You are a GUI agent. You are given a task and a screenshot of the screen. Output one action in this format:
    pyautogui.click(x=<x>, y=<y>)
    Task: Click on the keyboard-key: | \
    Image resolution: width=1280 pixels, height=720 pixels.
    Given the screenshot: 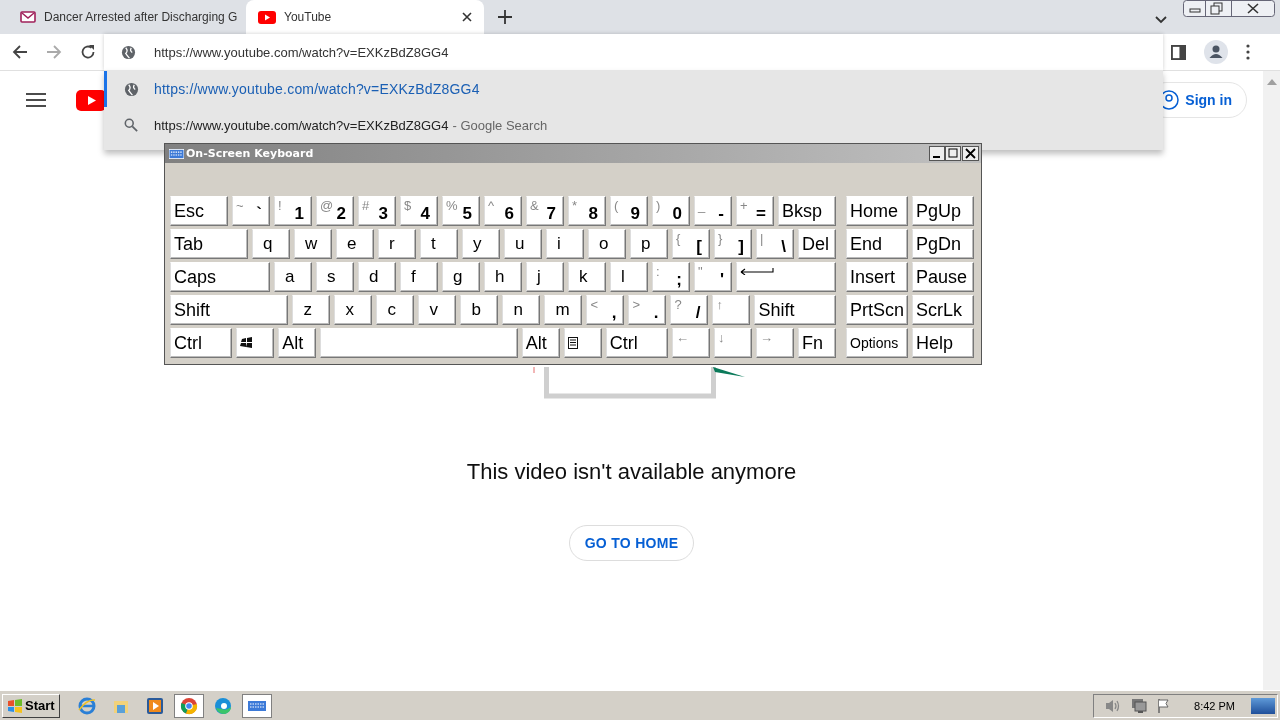 What is the action you would take?
    pyautogui.click(x=775, y=244)
    